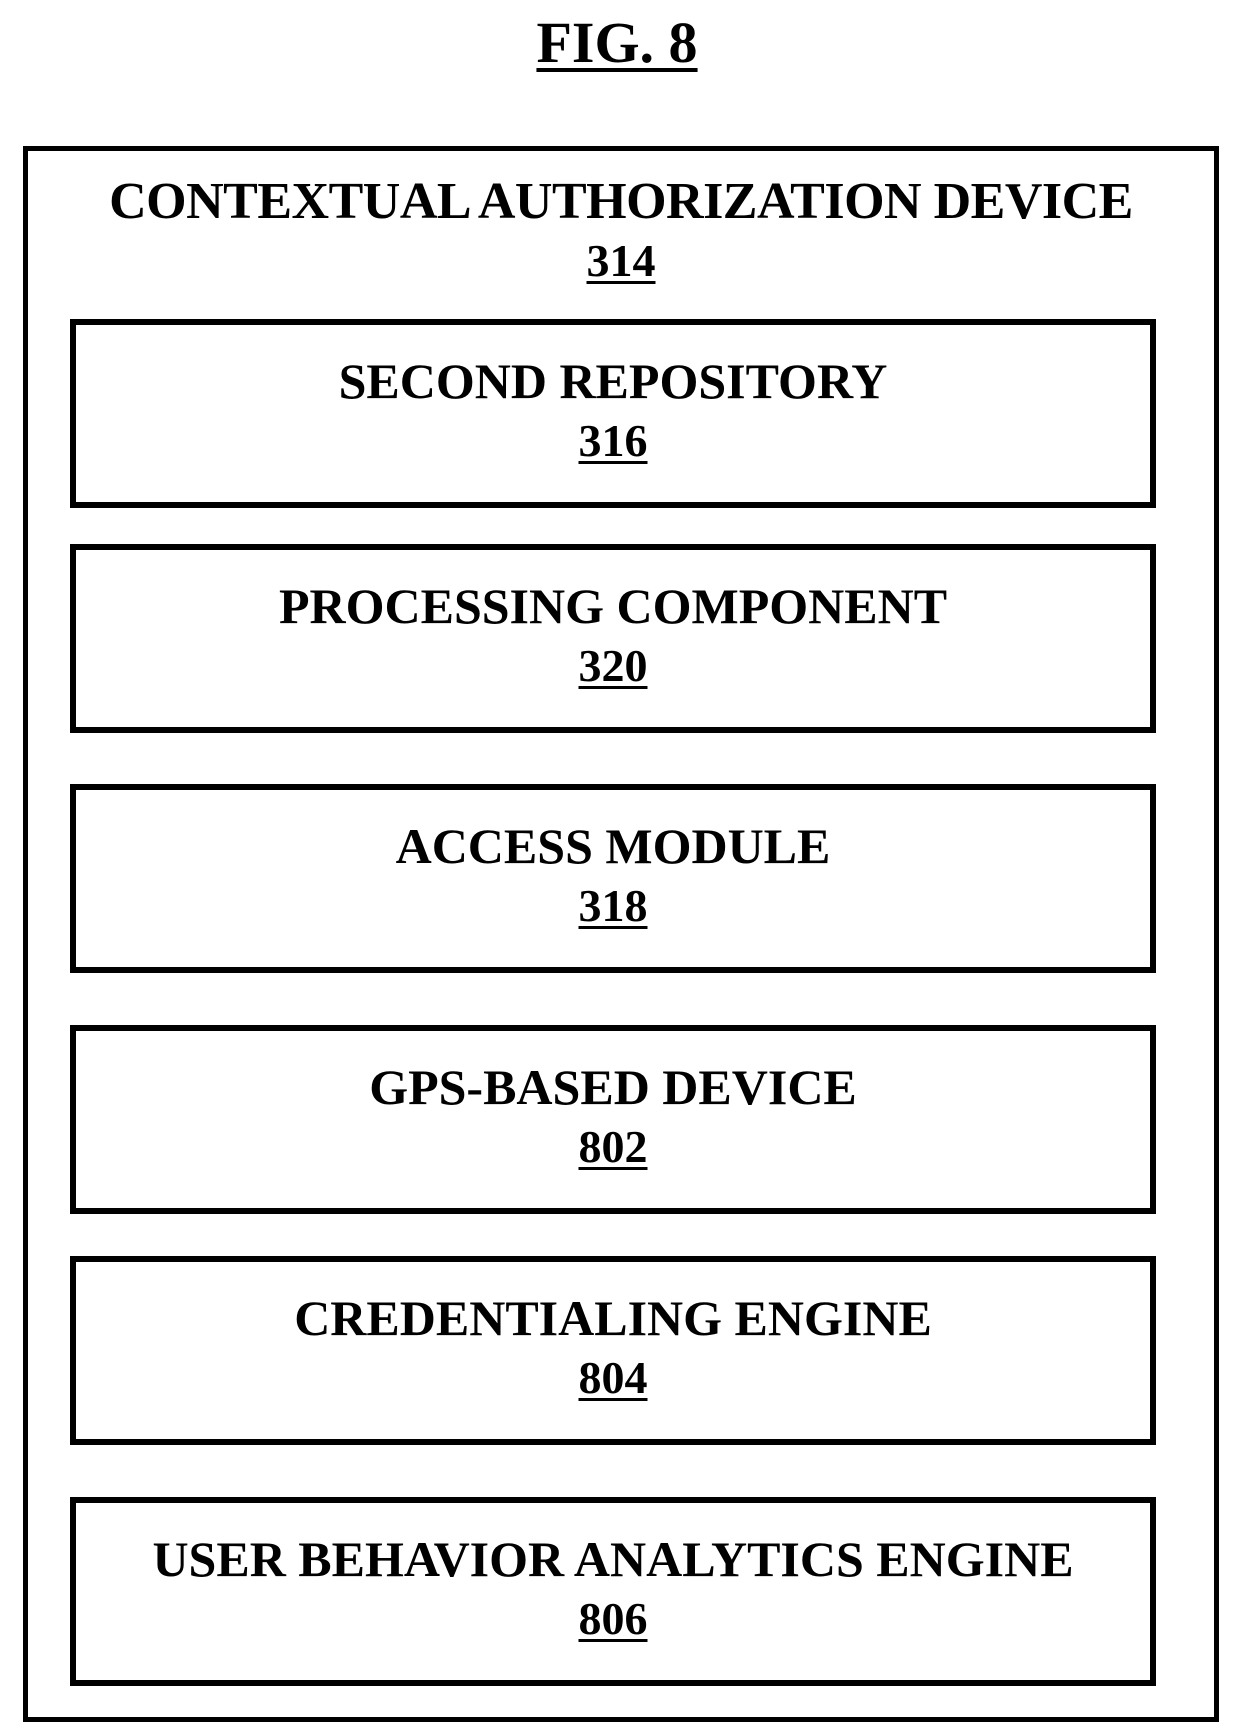 This screenshot has width=1234, height=1733. I want to click on credentialing-engine-box: CREDENTIALING ENGINE 804, so click(613, 1350).